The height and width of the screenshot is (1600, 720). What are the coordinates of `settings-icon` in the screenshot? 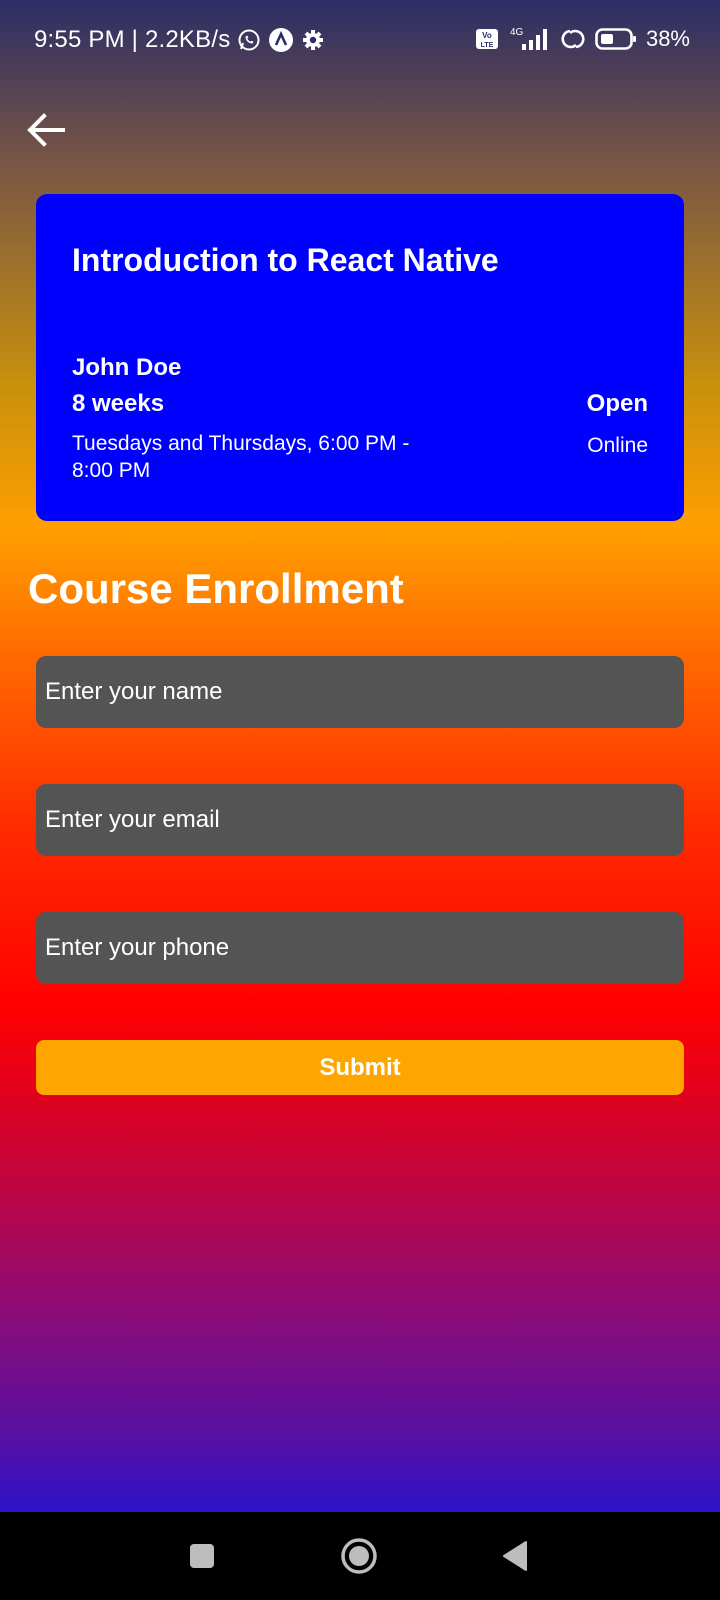 It's located at (313, 40).